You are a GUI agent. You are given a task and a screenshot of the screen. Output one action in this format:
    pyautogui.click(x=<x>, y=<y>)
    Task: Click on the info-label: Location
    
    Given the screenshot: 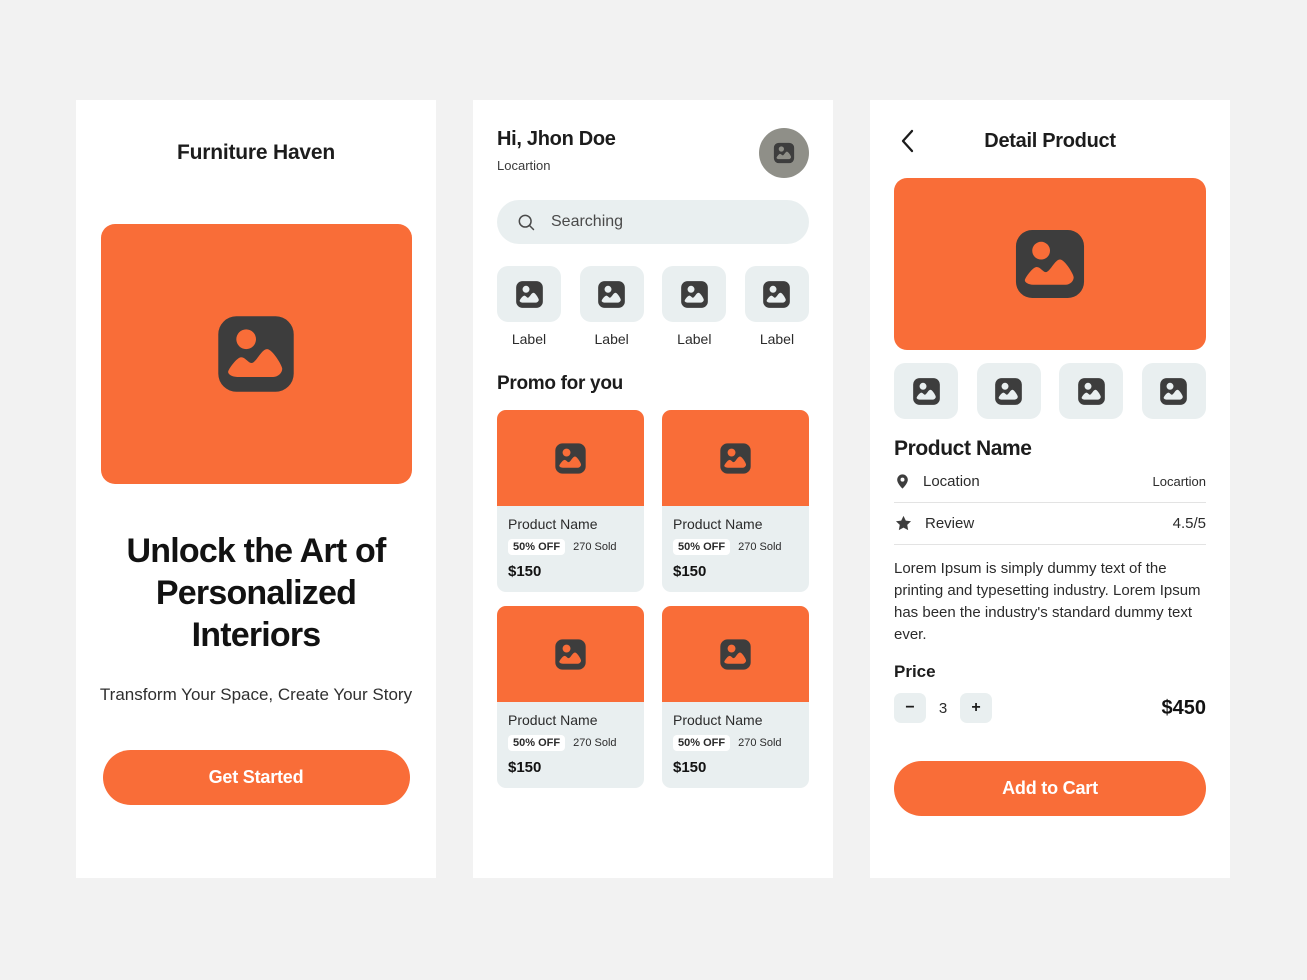 What is the action you would take?
    pyautogui.click(x=951, y=481)
    